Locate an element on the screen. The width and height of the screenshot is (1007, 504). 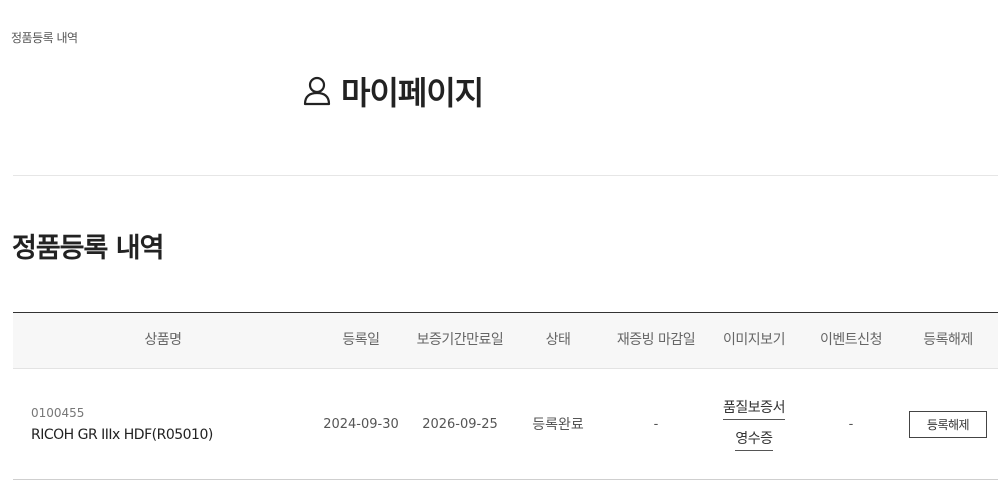
image-links-cell: 품질보증서 영수증 is located at coordinates (754, 424).